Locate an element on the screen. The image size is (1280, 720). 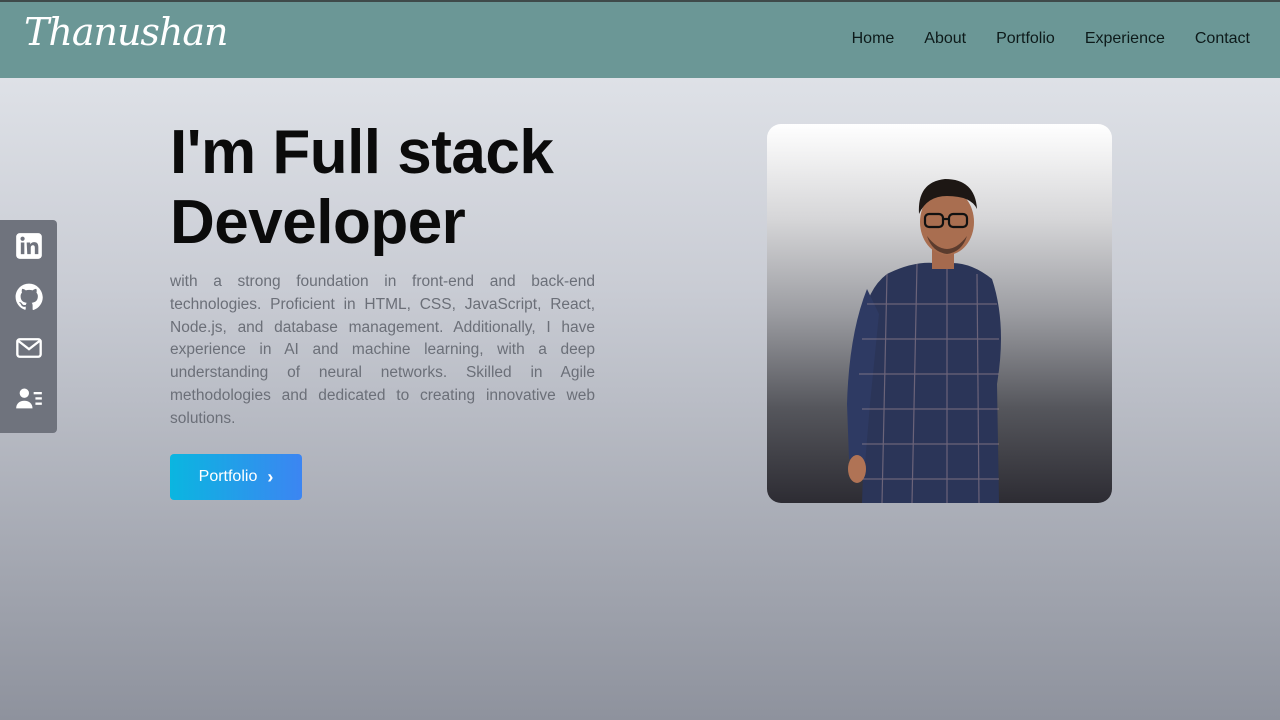
profile-photo is located at coordinates (939, 313).